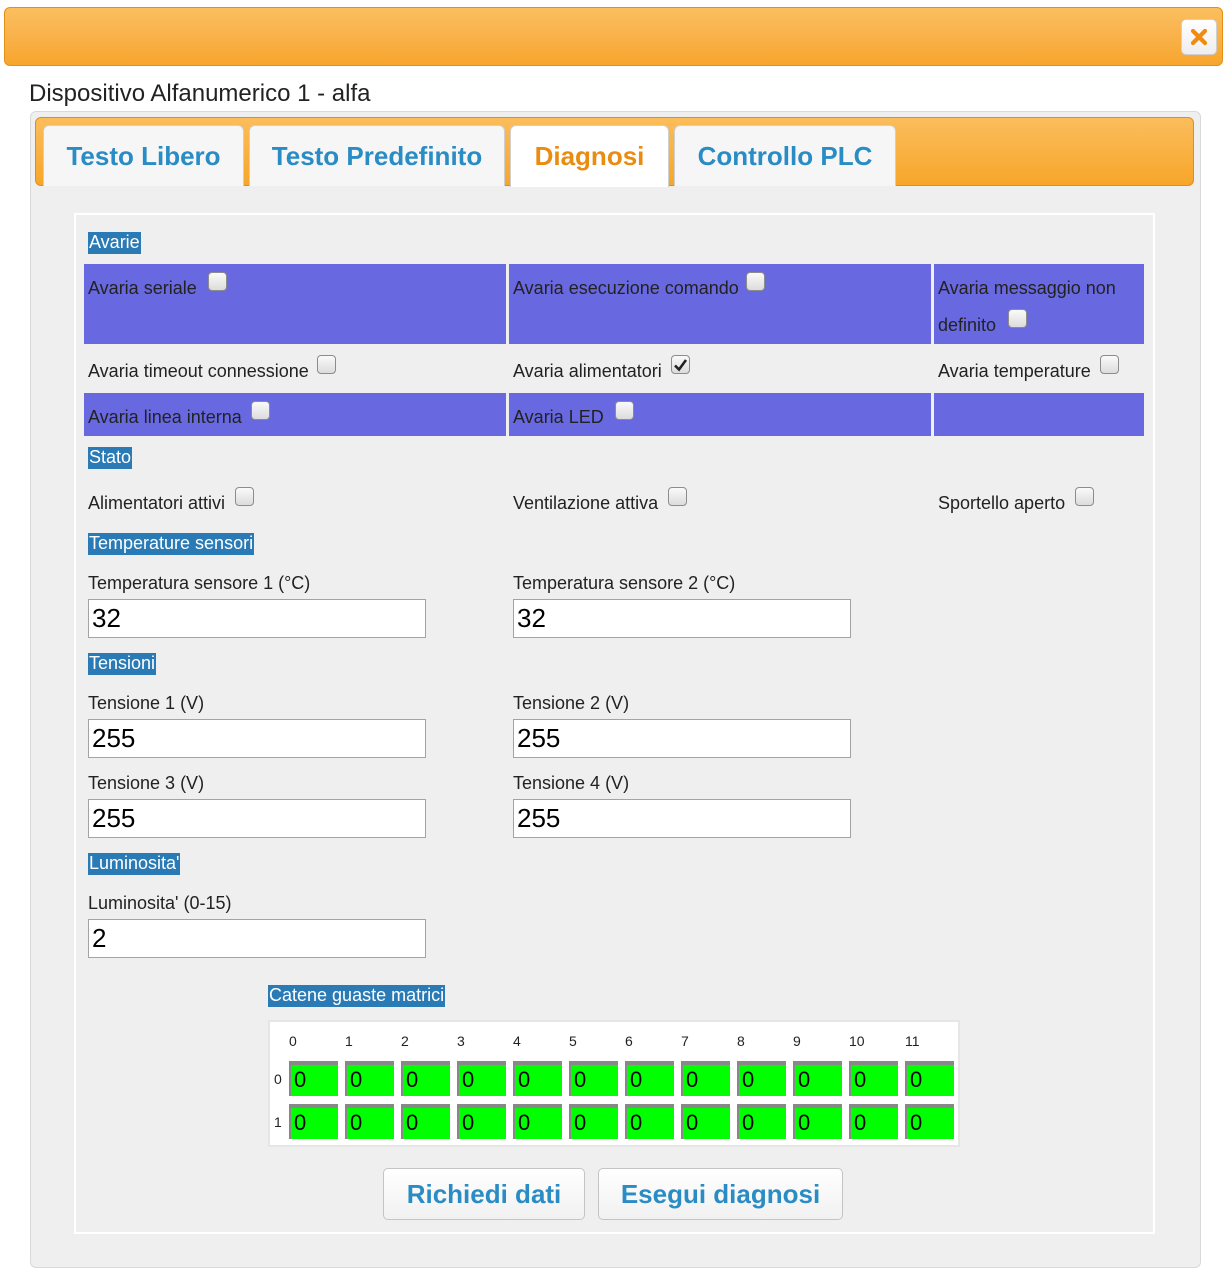  I want to click on label-luminosita: Luminosita' (0-15), so click(160, 903).